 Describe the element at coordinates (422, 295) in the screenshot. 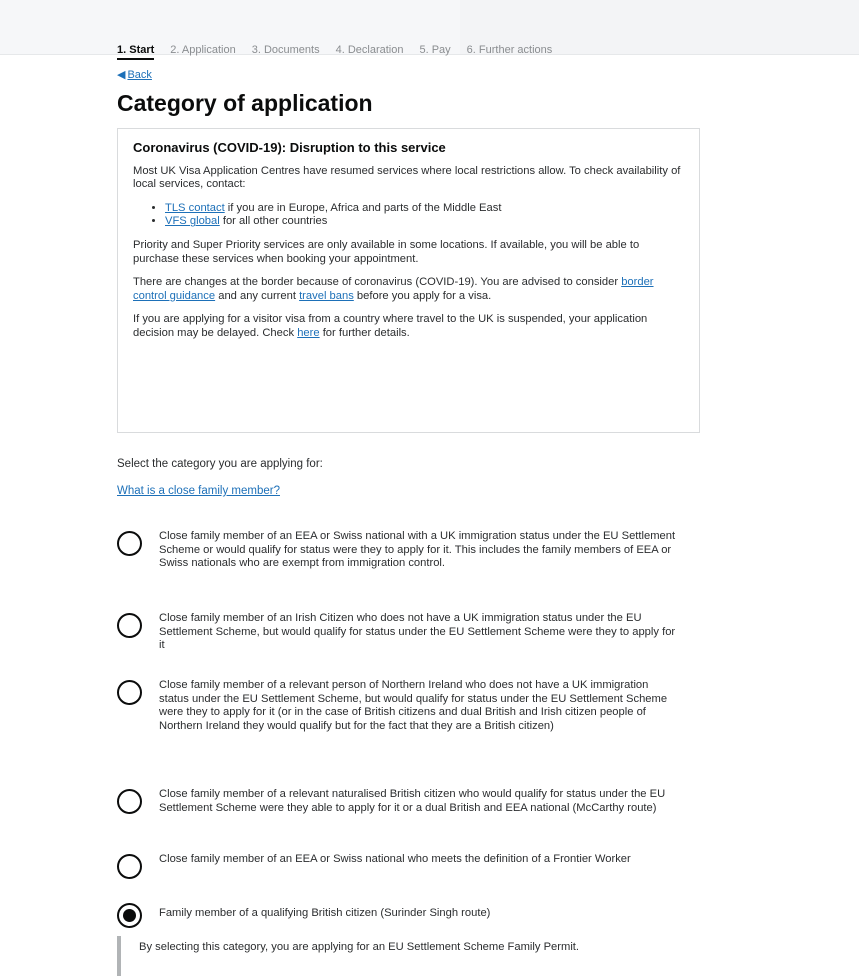

I see `border-text-part3: before you apply for a visa.` at that location.